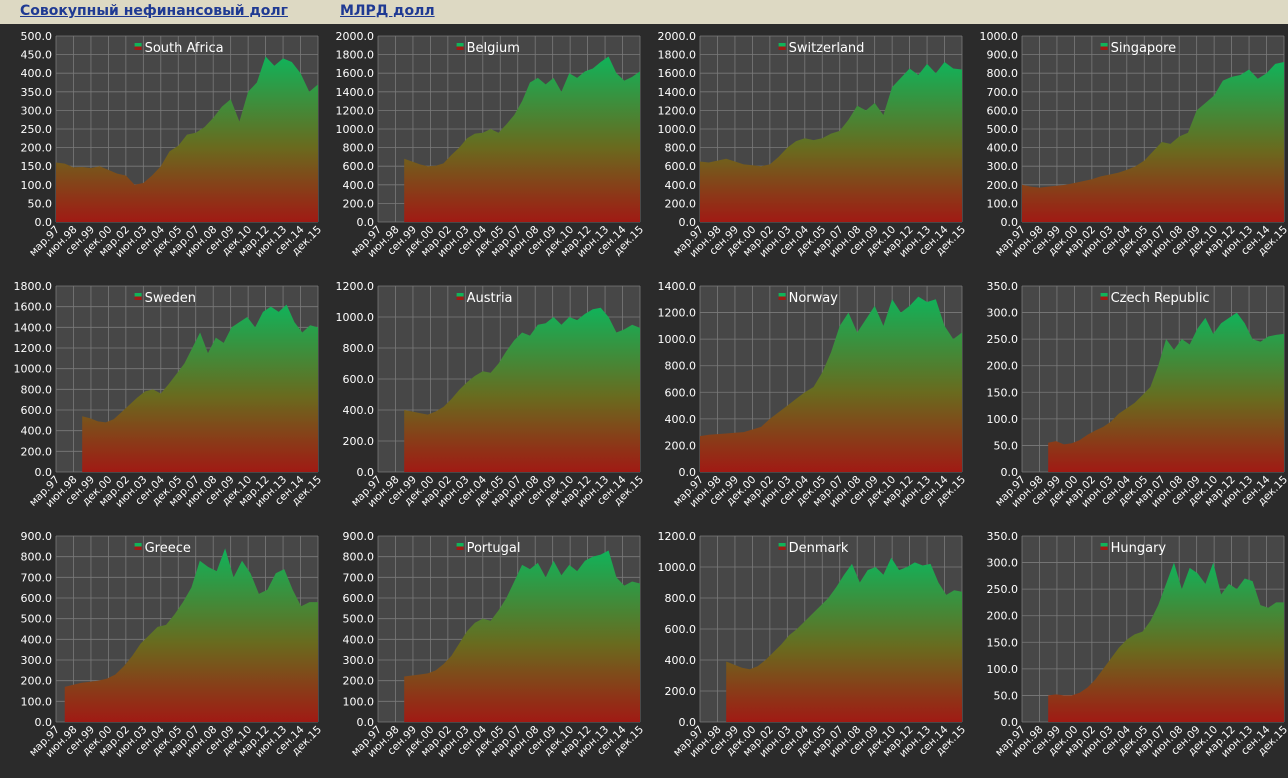 Image resolution: width=1288 pixels, height=778 pixels. I want to click on legend-label: Switzerland, so click(827, 48).